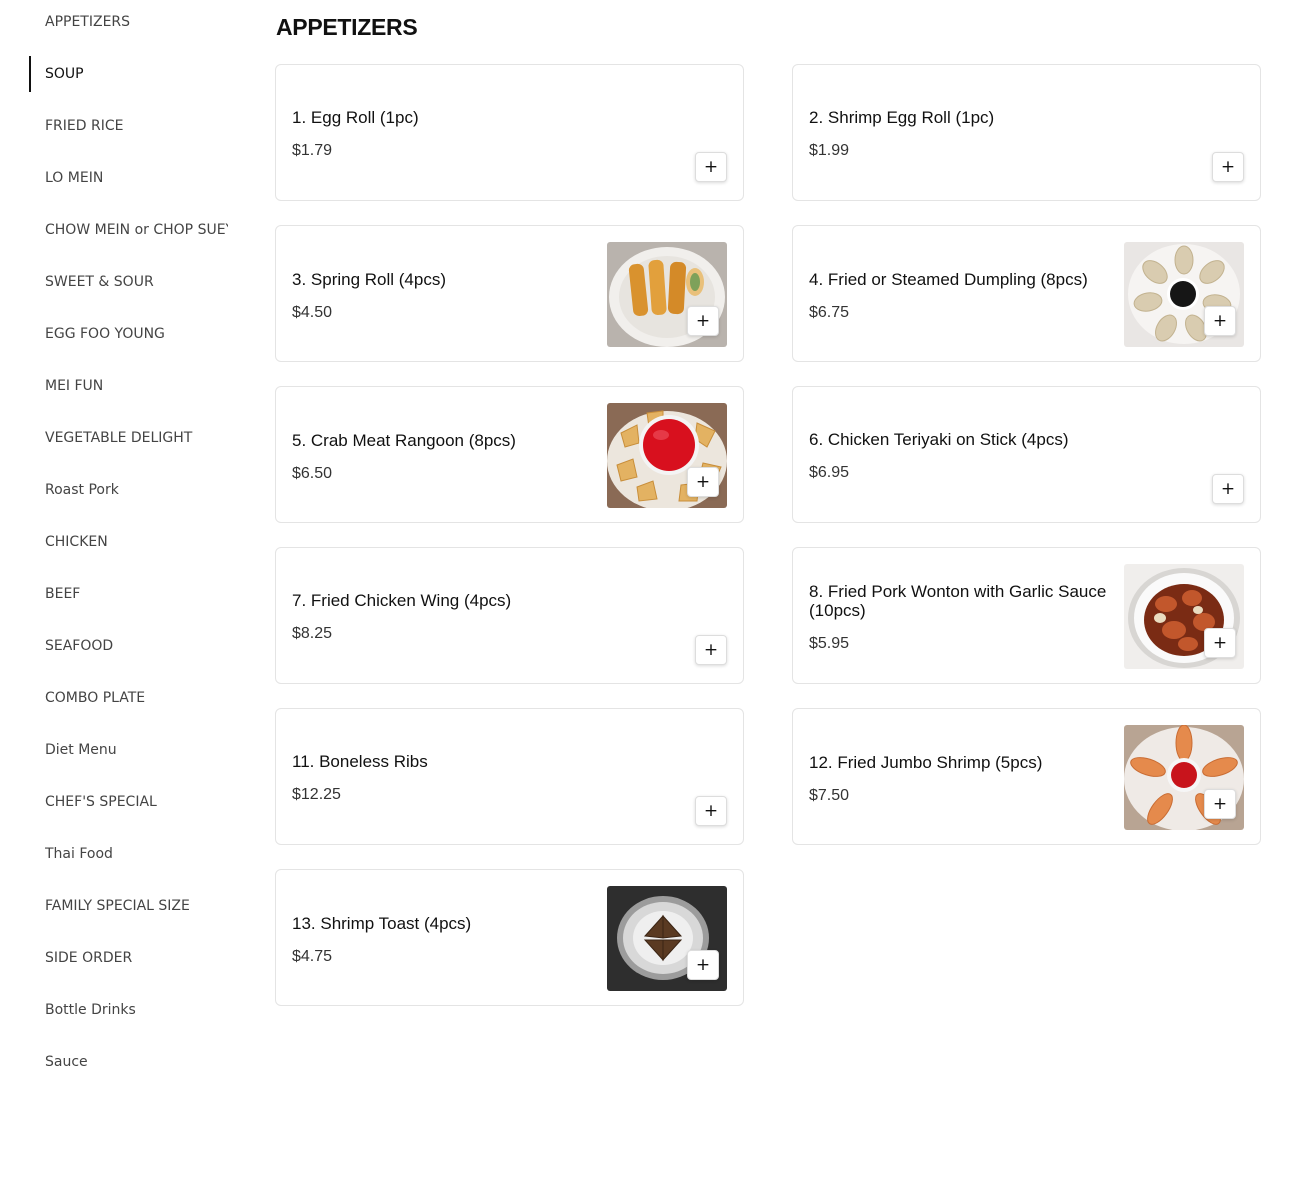  Describe the element at coordinates (312, 633) in the screenshot. I see `menu-item-price: $8.25` at that location.